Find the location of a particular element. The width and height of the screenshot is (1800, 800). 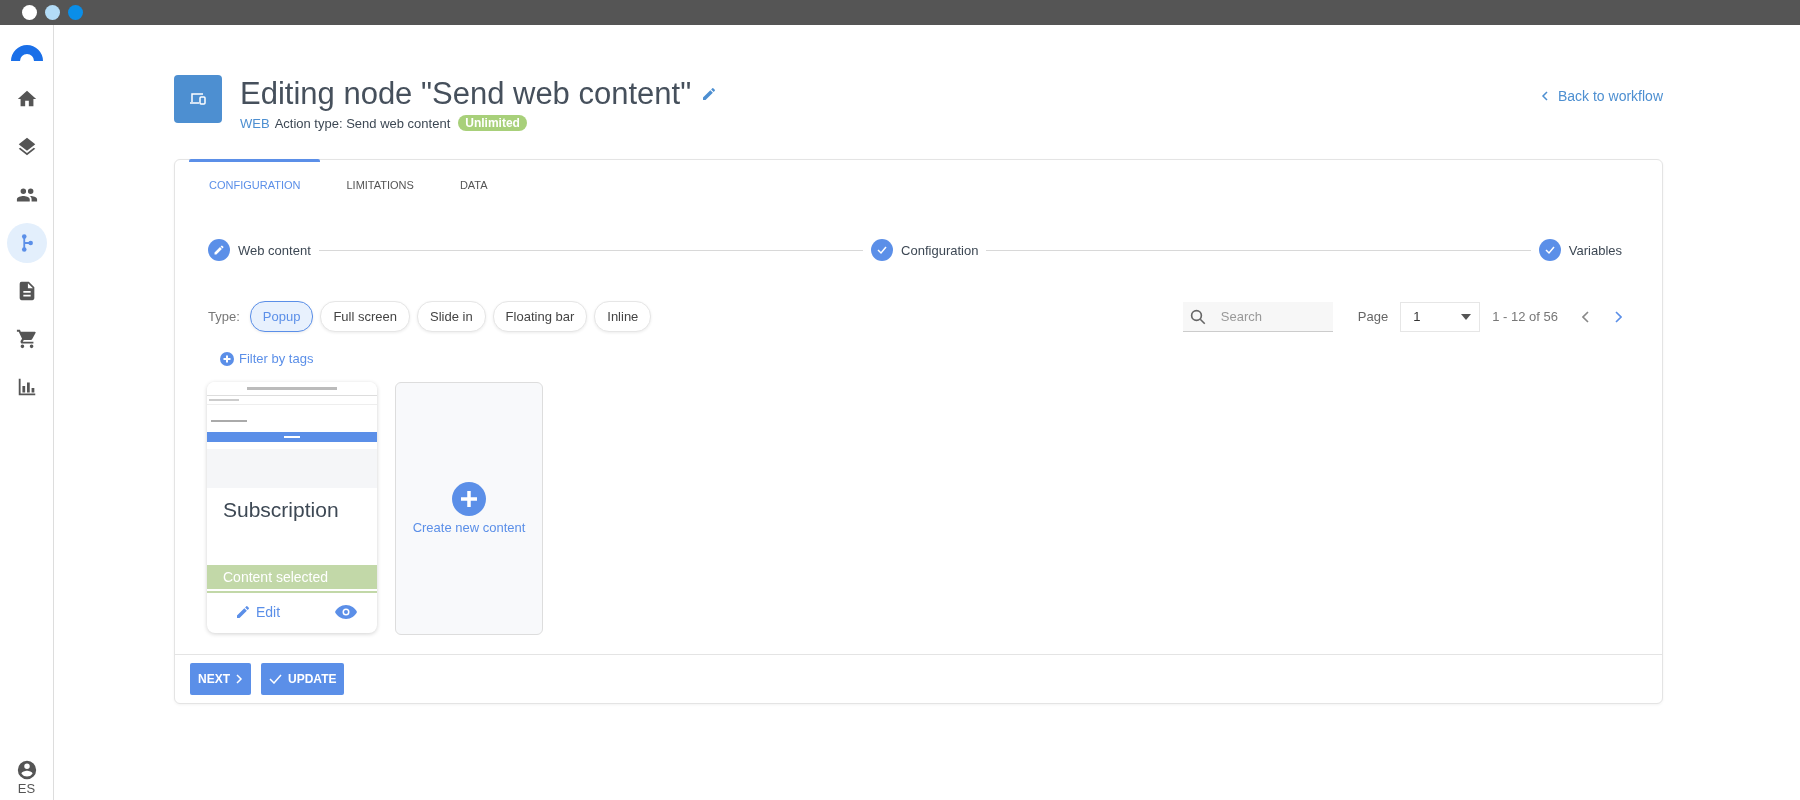

step-label: Web content is located at coordinates (274, 250).